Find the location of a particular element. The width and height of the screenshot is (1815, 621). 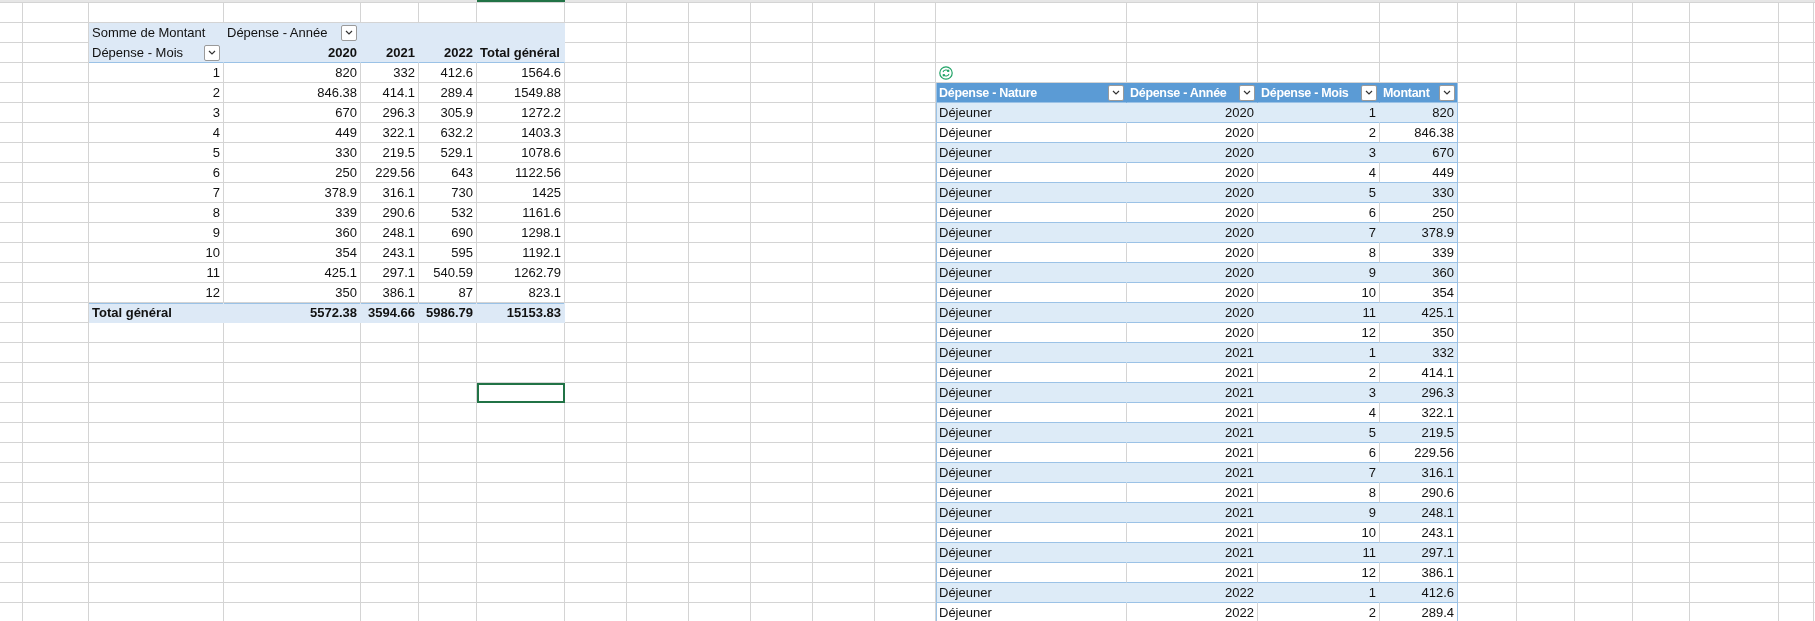

row-label: 9 is located at coordinates (216, 233).